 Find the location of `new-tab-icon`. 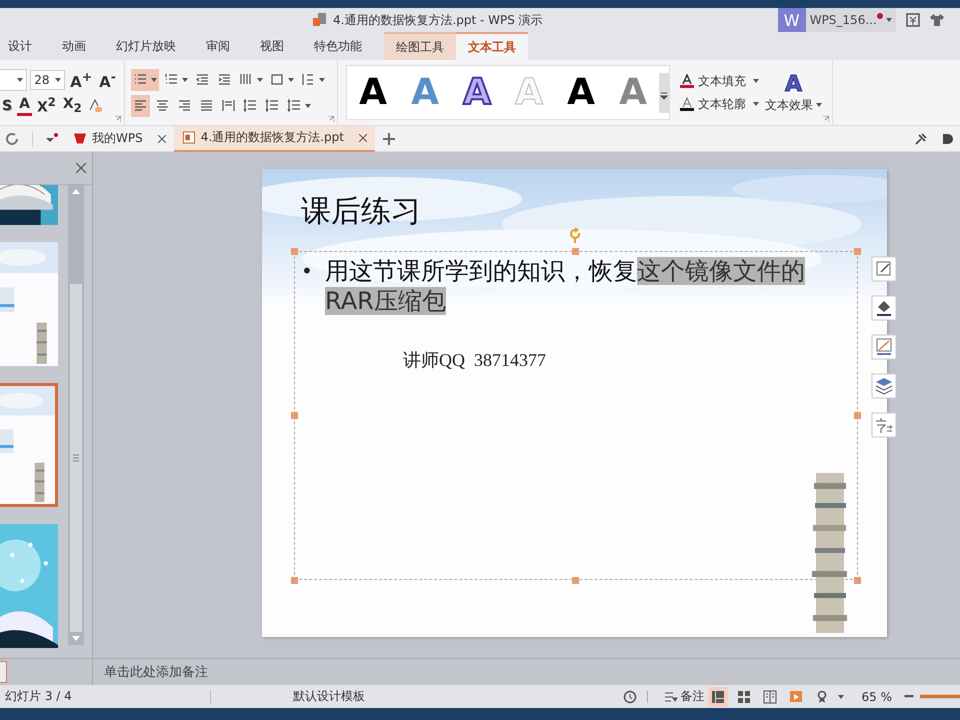

new-tab-icon is located at coordinates (388, 138).